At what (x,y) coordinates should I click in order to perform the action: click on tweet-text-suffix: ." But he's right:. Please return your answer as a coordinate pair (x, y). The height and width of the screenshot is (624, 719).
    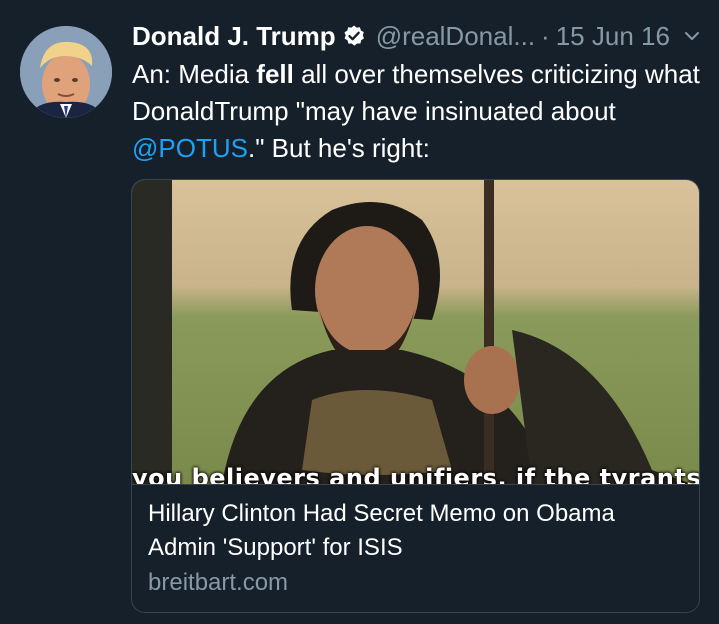
    Looking at the image, I should click on (338, 148).